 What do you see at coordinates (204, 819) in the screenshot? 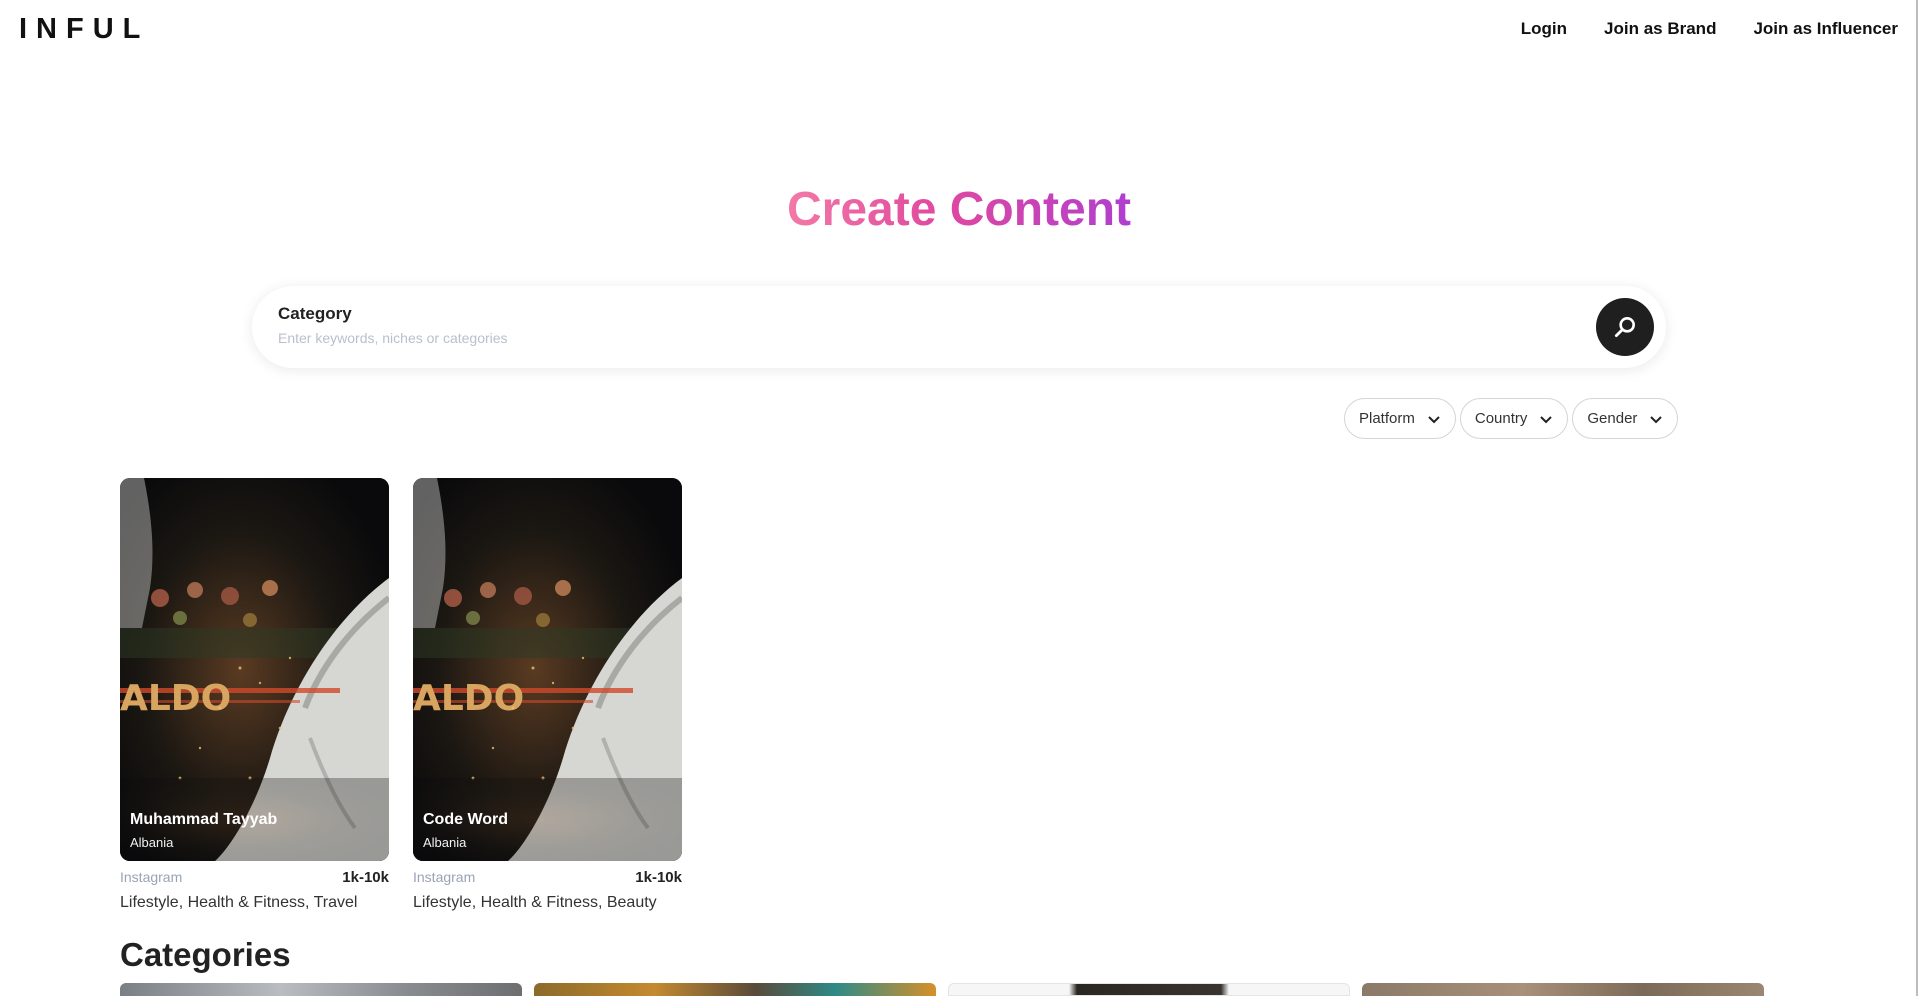
I see `influencer-name: Muhammad Tayyab` at bounding box center [204, 819].